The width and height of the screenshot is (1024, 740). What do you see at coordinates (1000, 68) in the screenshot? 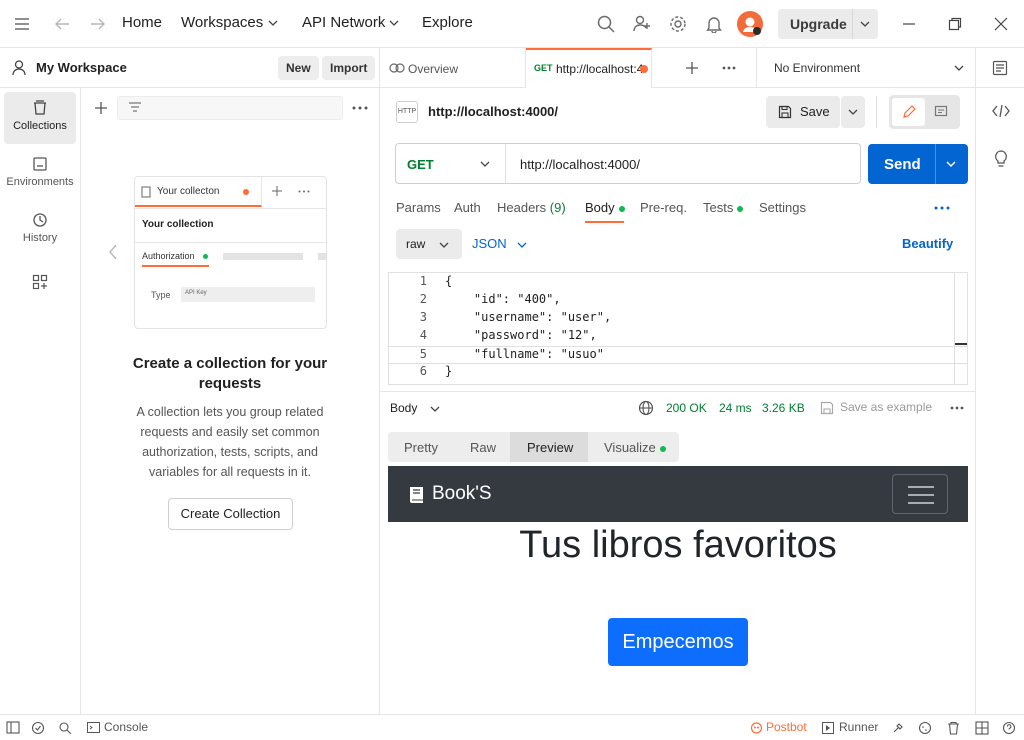
I see `environment-quick-look-icon` at bounding box center [1000, 68].